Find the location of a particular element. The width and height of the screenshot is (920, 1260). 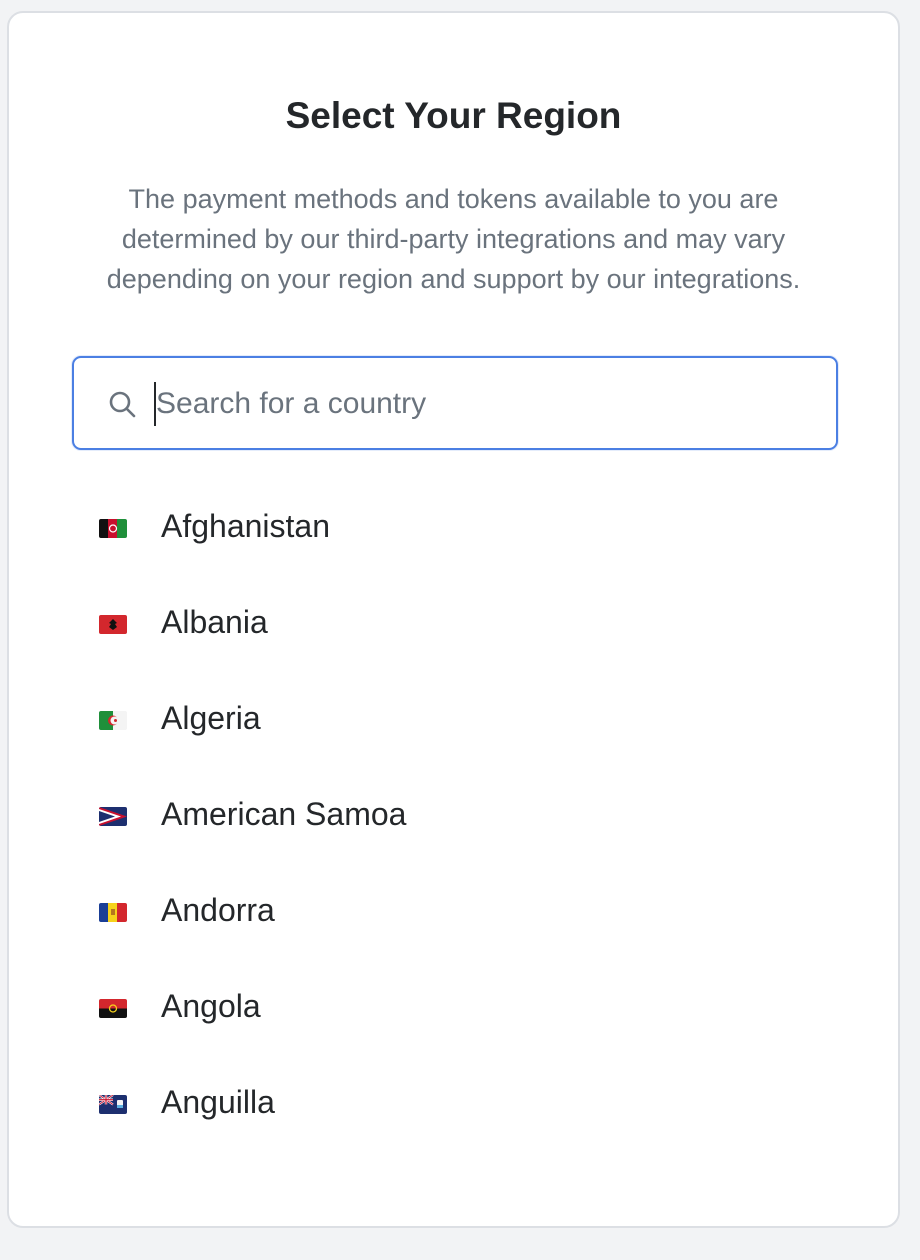

country-name: Angola is located at coordinates (211, 1006).